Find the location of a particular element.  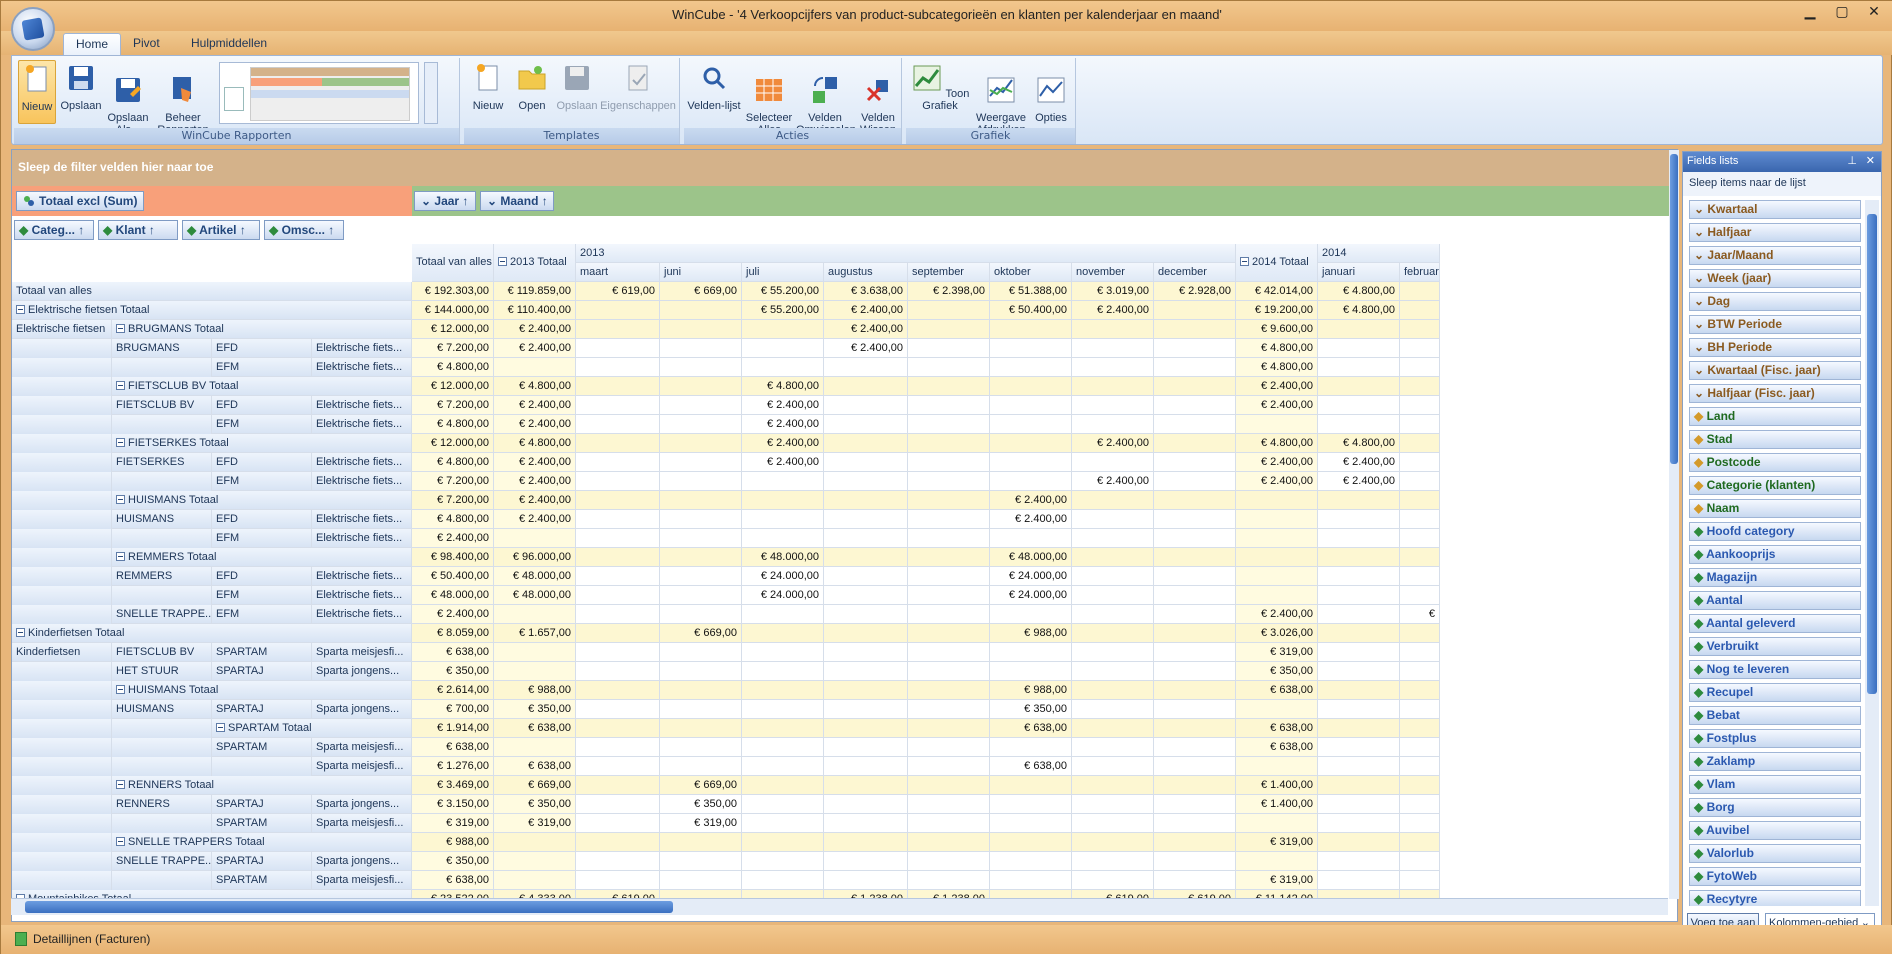

field-list-button: Velden-lijst is located at coordinates (714, 92).